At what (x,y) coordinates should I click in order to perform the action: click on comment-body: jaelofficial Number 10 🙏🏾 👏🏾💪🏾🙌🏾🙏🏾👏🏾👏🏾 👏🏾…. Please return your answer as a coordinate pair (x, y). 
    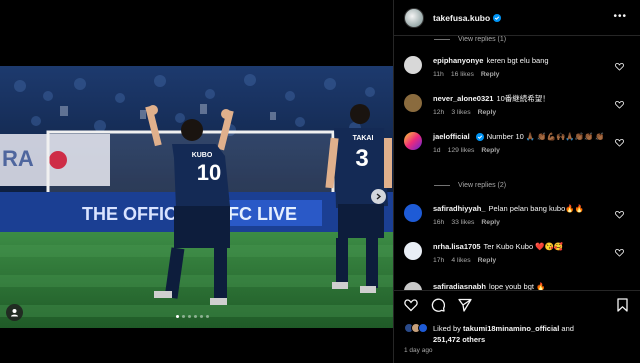
    Looking at the image, I should click on (520, 144).